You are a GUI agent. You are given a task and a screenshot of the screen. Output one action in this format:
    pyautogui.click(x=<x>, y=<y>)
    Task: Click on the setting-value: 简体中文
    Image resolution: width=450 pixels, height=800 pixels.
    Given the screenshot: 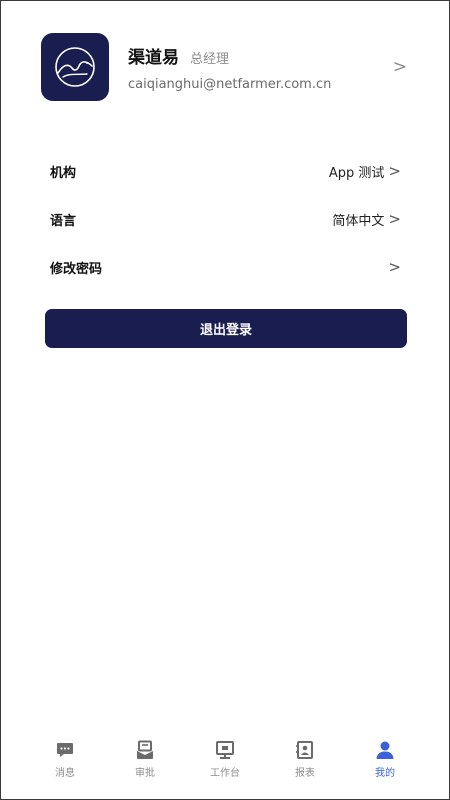 What is the action you would take?
    pyautogui.click(x=358, y=221)
    